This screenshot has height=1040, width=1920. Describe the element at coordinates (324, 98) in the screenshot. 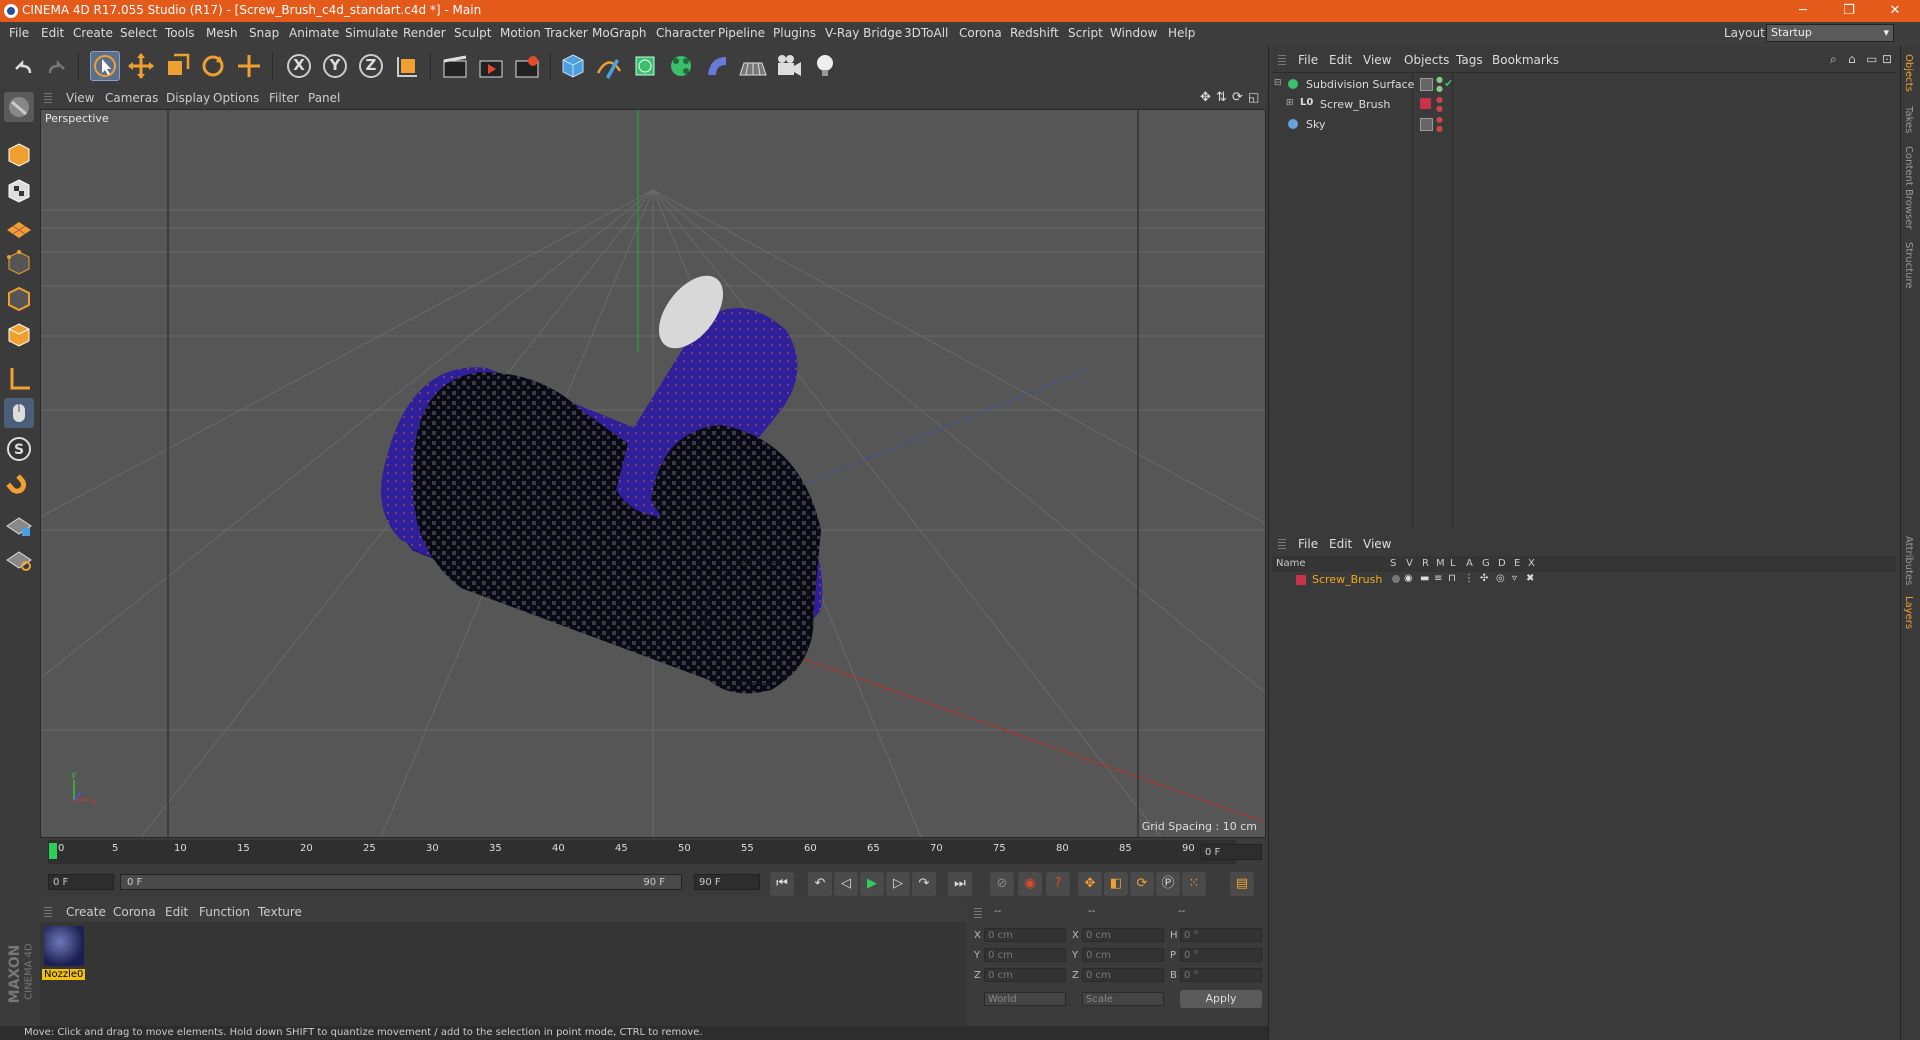

I see `viewport-menu-panel: Panel` at that location.